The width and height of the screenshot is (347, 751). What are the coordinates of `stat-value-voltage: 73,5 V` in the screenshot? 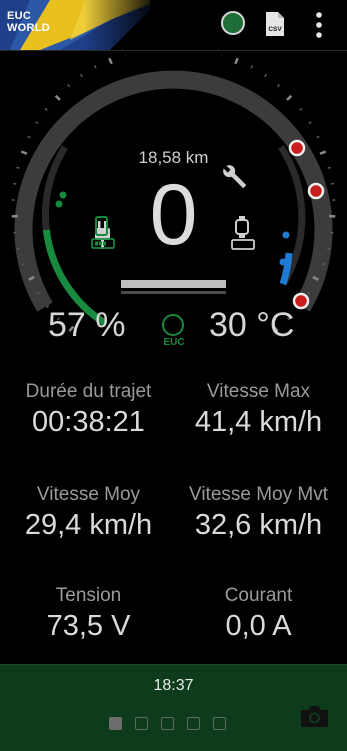 It's located at (88, 626).